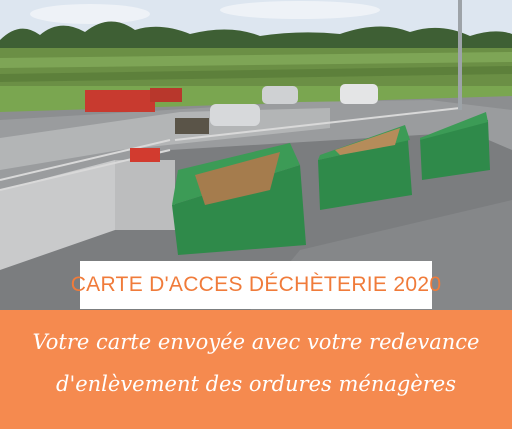 Image resolution: width=512 pixels, height=429 pixels. What do you see at coordinates (256, 384) in the screenshot?
I see `subtitle-line-2: d'enlèvement des ordures ménagères` at bounding box center [256, 384].